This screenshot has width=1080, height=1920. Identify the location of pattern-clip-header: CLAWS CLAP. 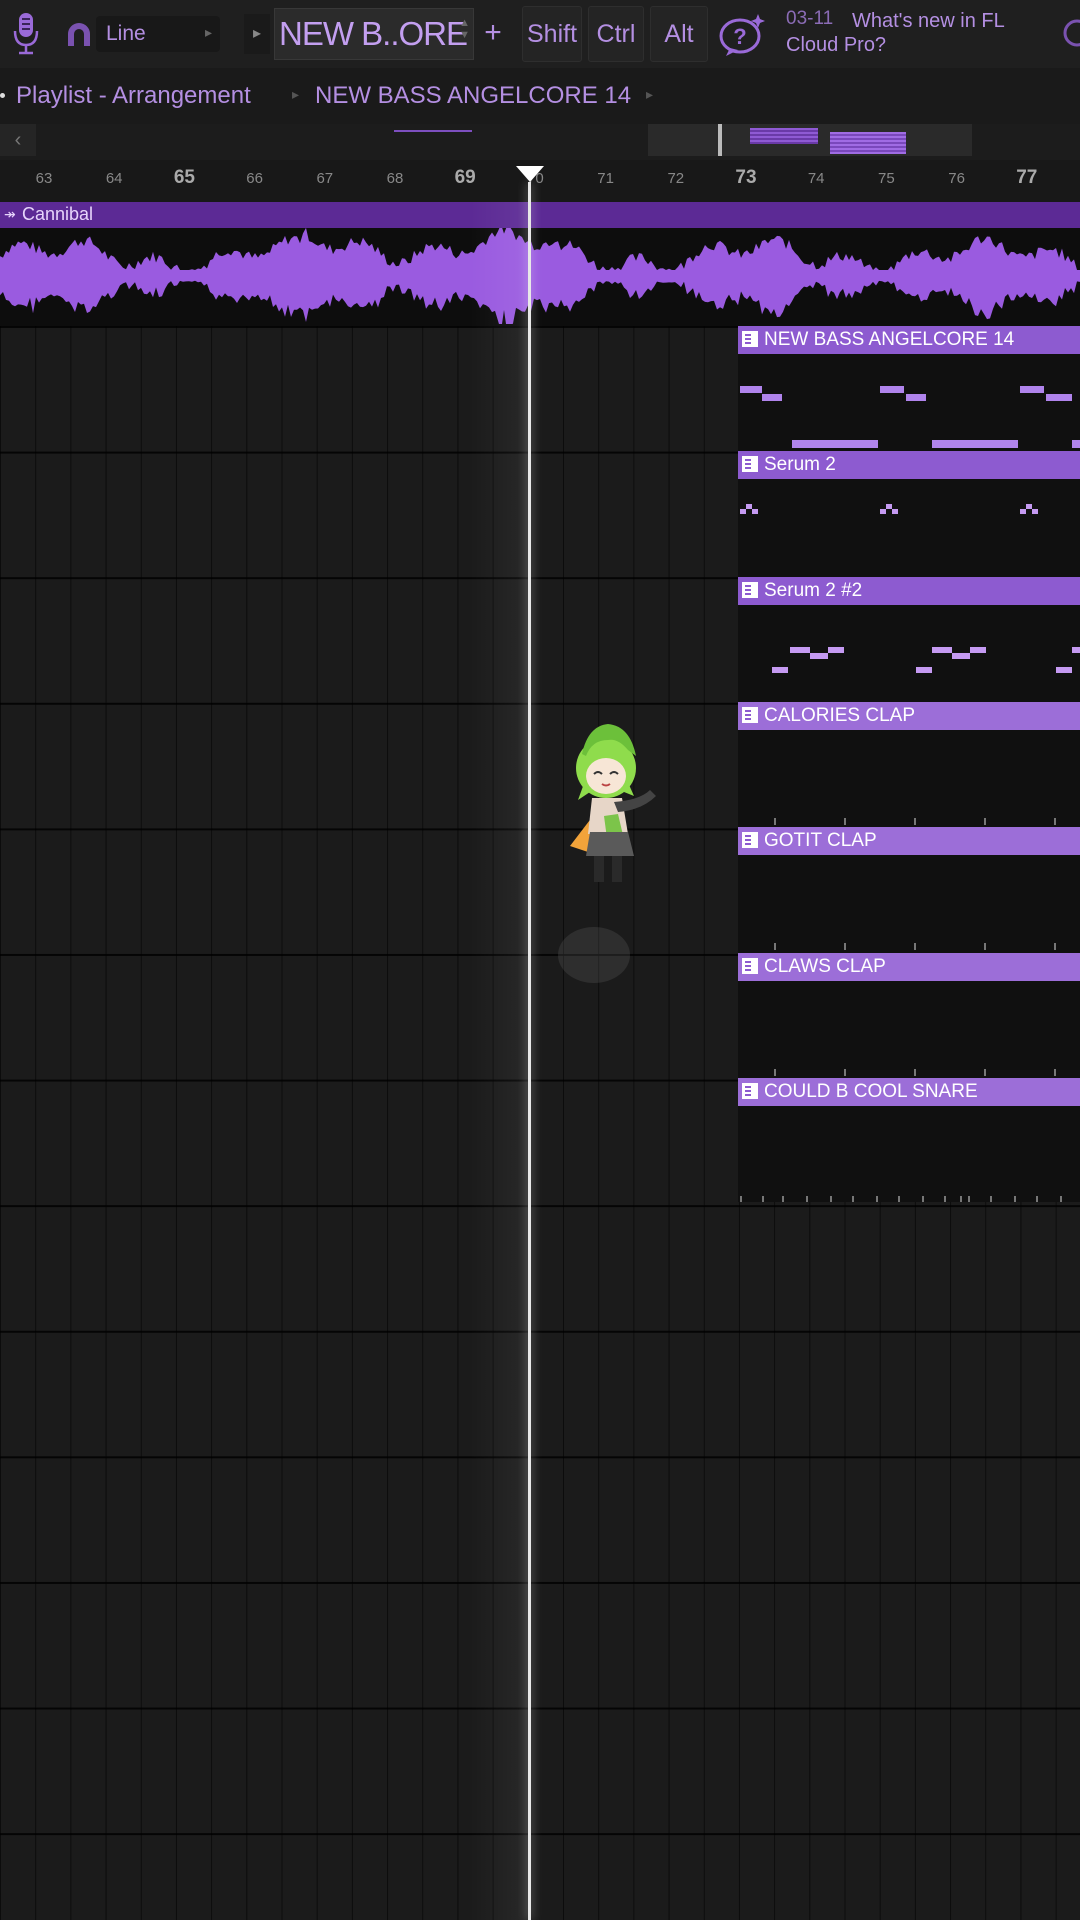
(909, 967).